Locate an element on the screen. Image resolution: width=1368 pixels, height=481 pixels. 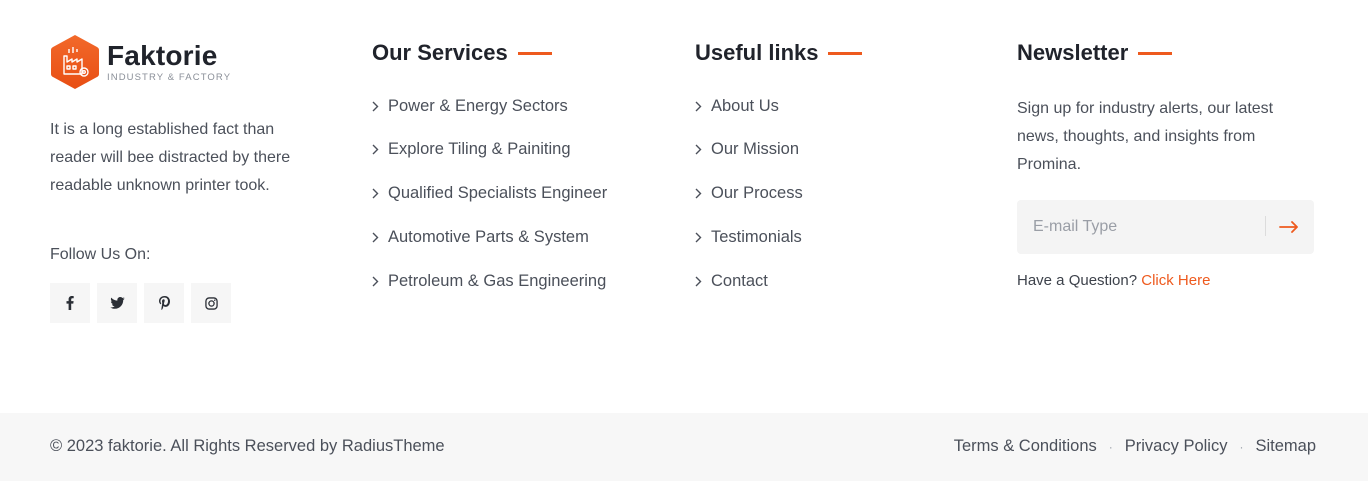
useful-link-label: Our Mission is located at coordinates (755, 149).